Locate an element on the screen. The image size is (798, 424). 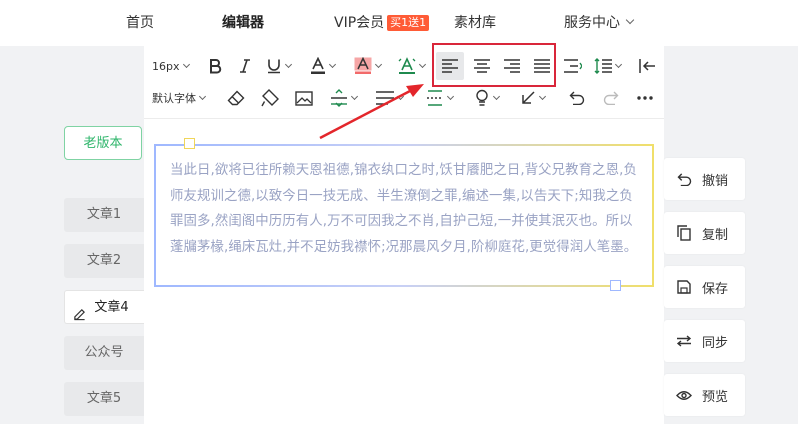
arrow-insert-button is located at coordinates (533, 98).